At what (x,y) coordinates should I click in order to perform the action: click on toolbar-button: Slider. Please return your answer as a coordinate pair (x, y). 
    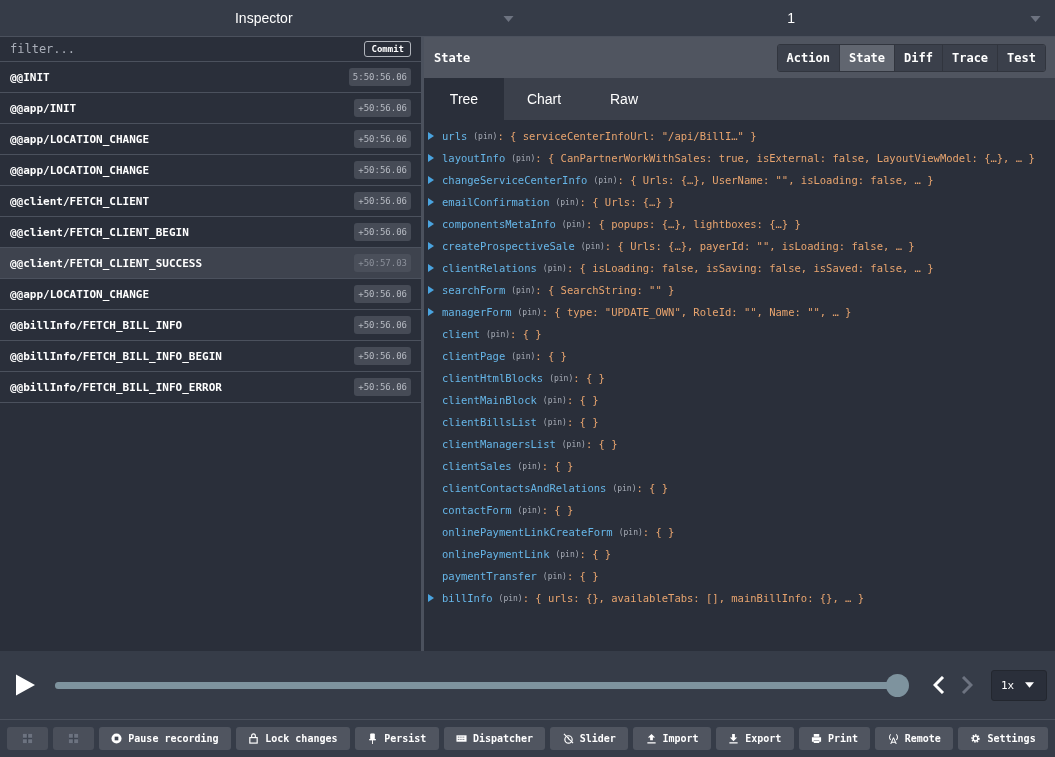
    Looking at the image, I should click on (589, 738).